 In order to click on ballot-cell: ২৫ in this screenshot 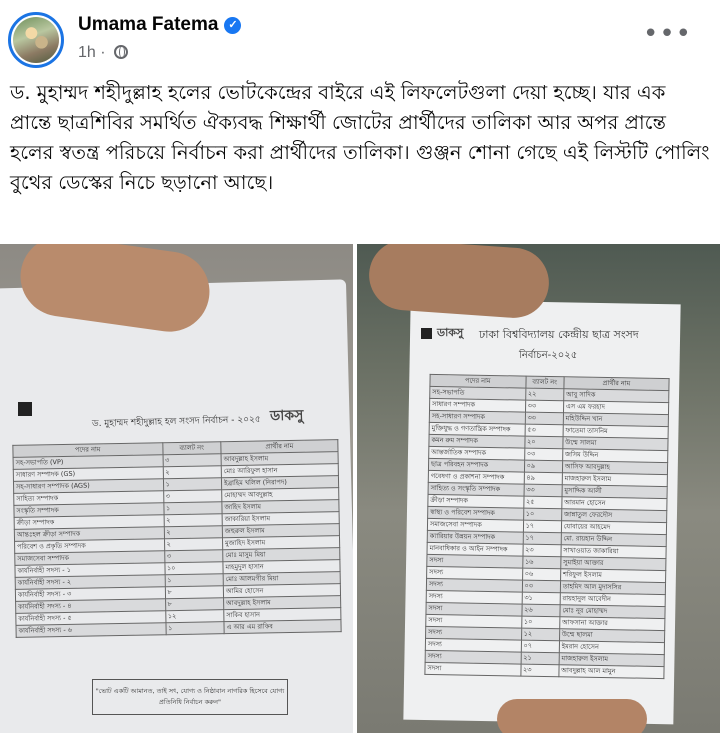, I will do `click(542, 502)`.